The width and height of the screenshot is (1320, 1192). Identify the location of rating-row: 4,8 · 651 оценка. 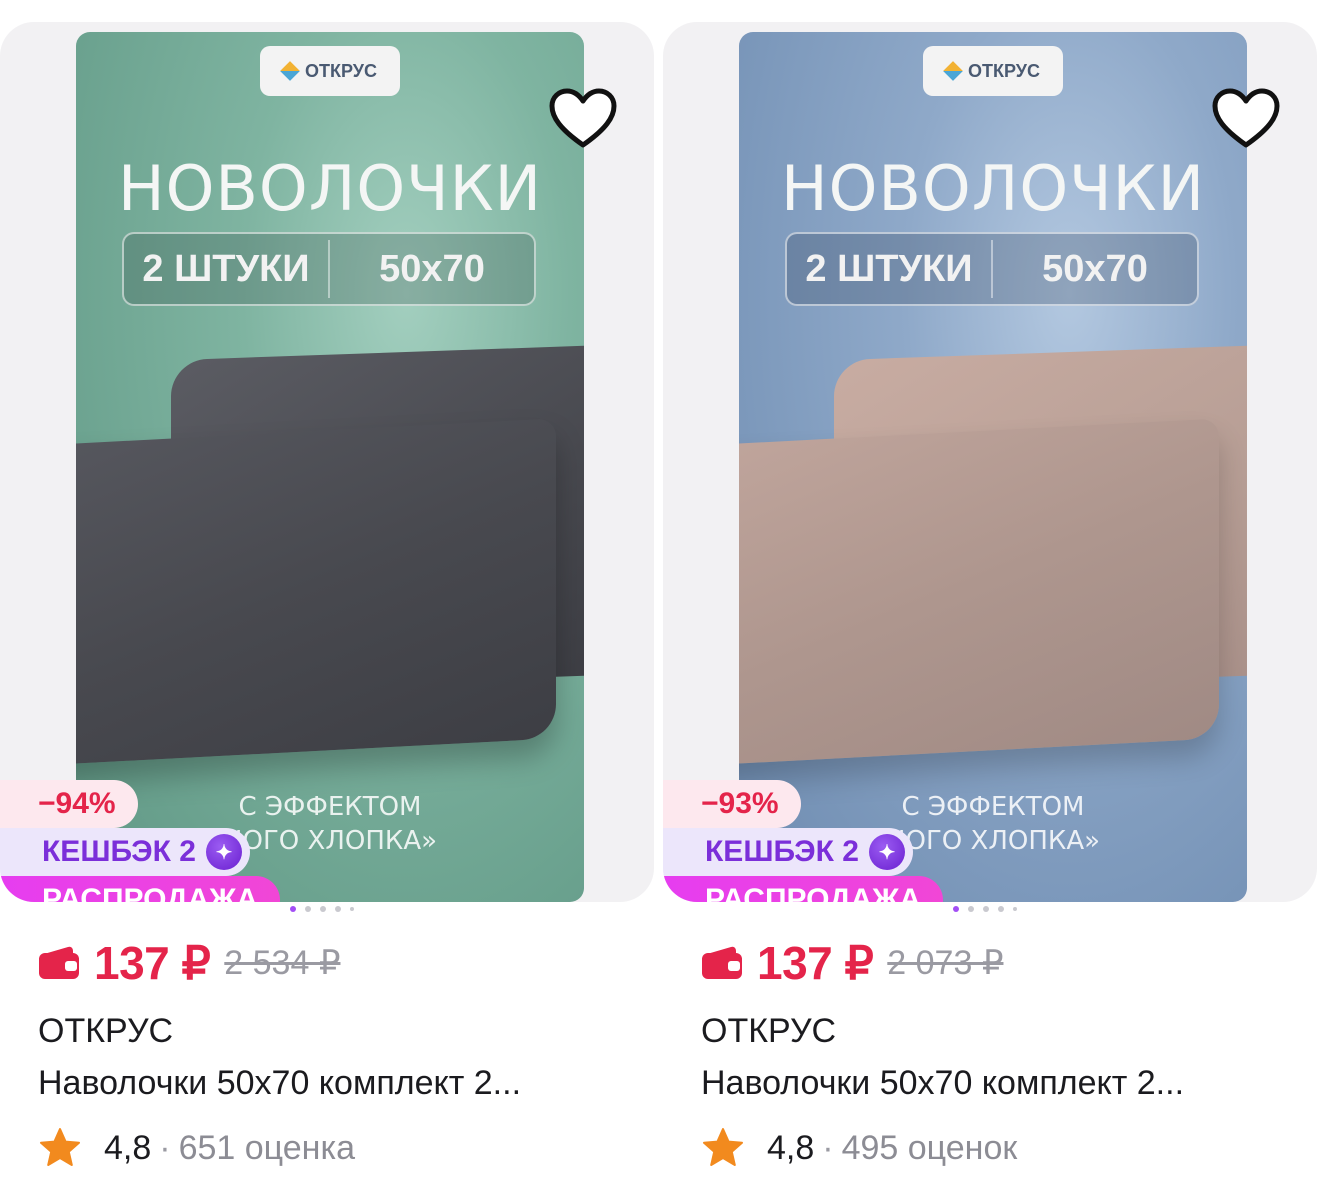
(196, 1148).